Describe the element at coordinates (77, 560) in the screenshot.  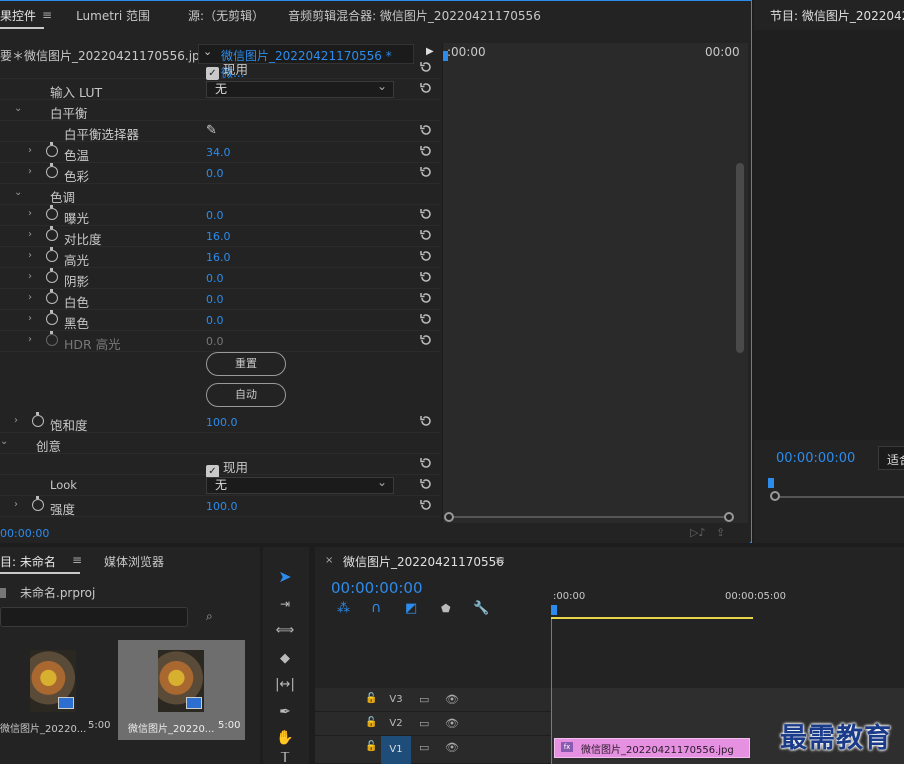
I see `tab-menu-icon: ≡` at that location.